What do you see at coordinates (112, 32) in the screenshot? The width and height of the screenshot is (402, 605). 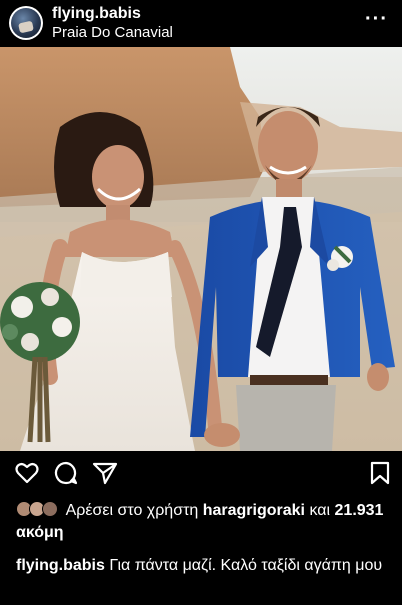 I see `location: Praia Do Canavial` at bounding box center [112, 32].